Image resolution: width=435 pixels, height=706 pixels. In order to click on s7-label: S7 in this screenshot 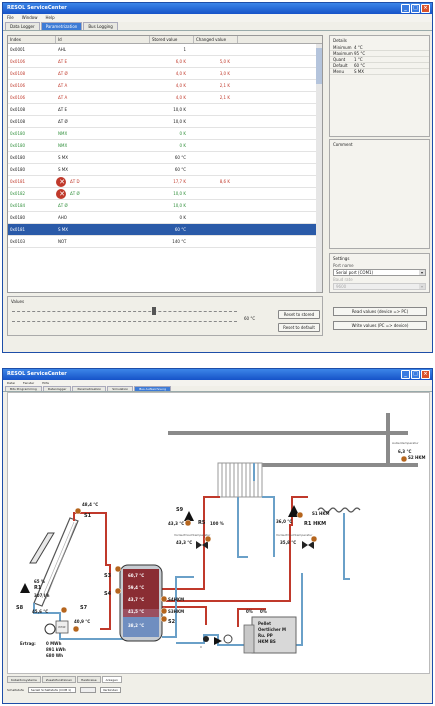, I will do `click(84, 608)`.